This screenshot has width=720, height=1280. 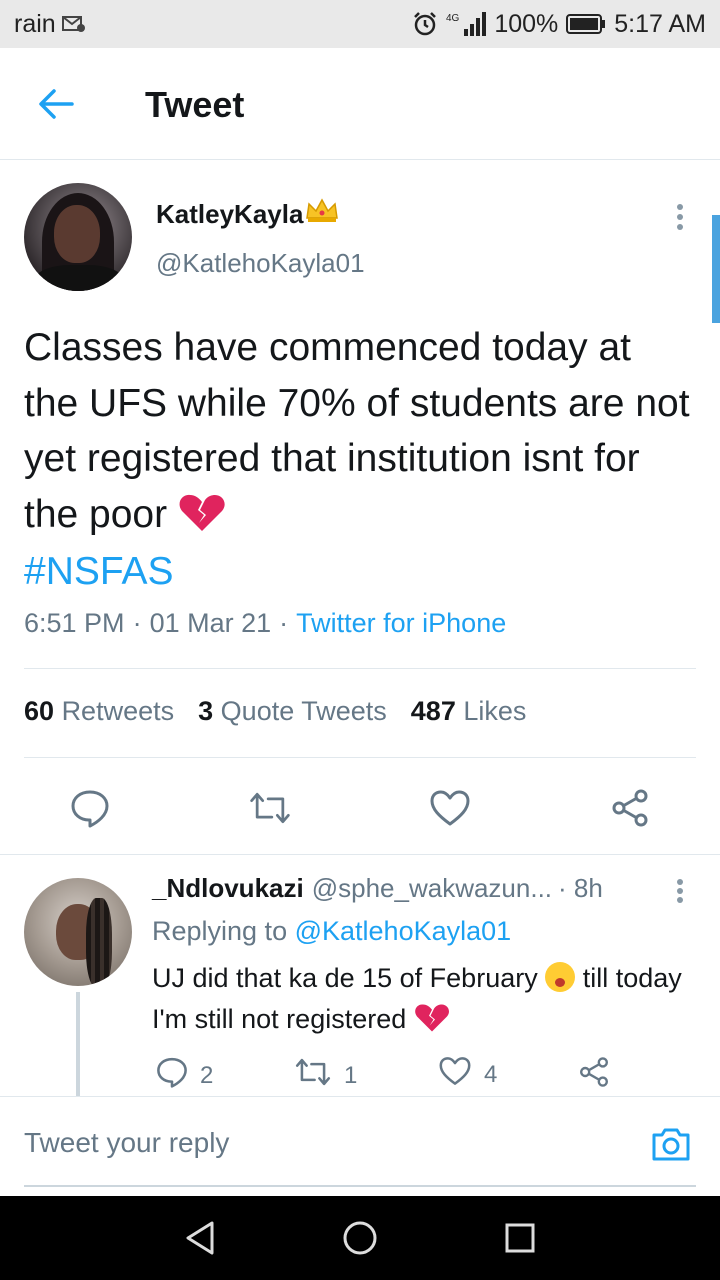 I want to click on tweet-date: 01 Mar 21, so click(x=210, y=623).